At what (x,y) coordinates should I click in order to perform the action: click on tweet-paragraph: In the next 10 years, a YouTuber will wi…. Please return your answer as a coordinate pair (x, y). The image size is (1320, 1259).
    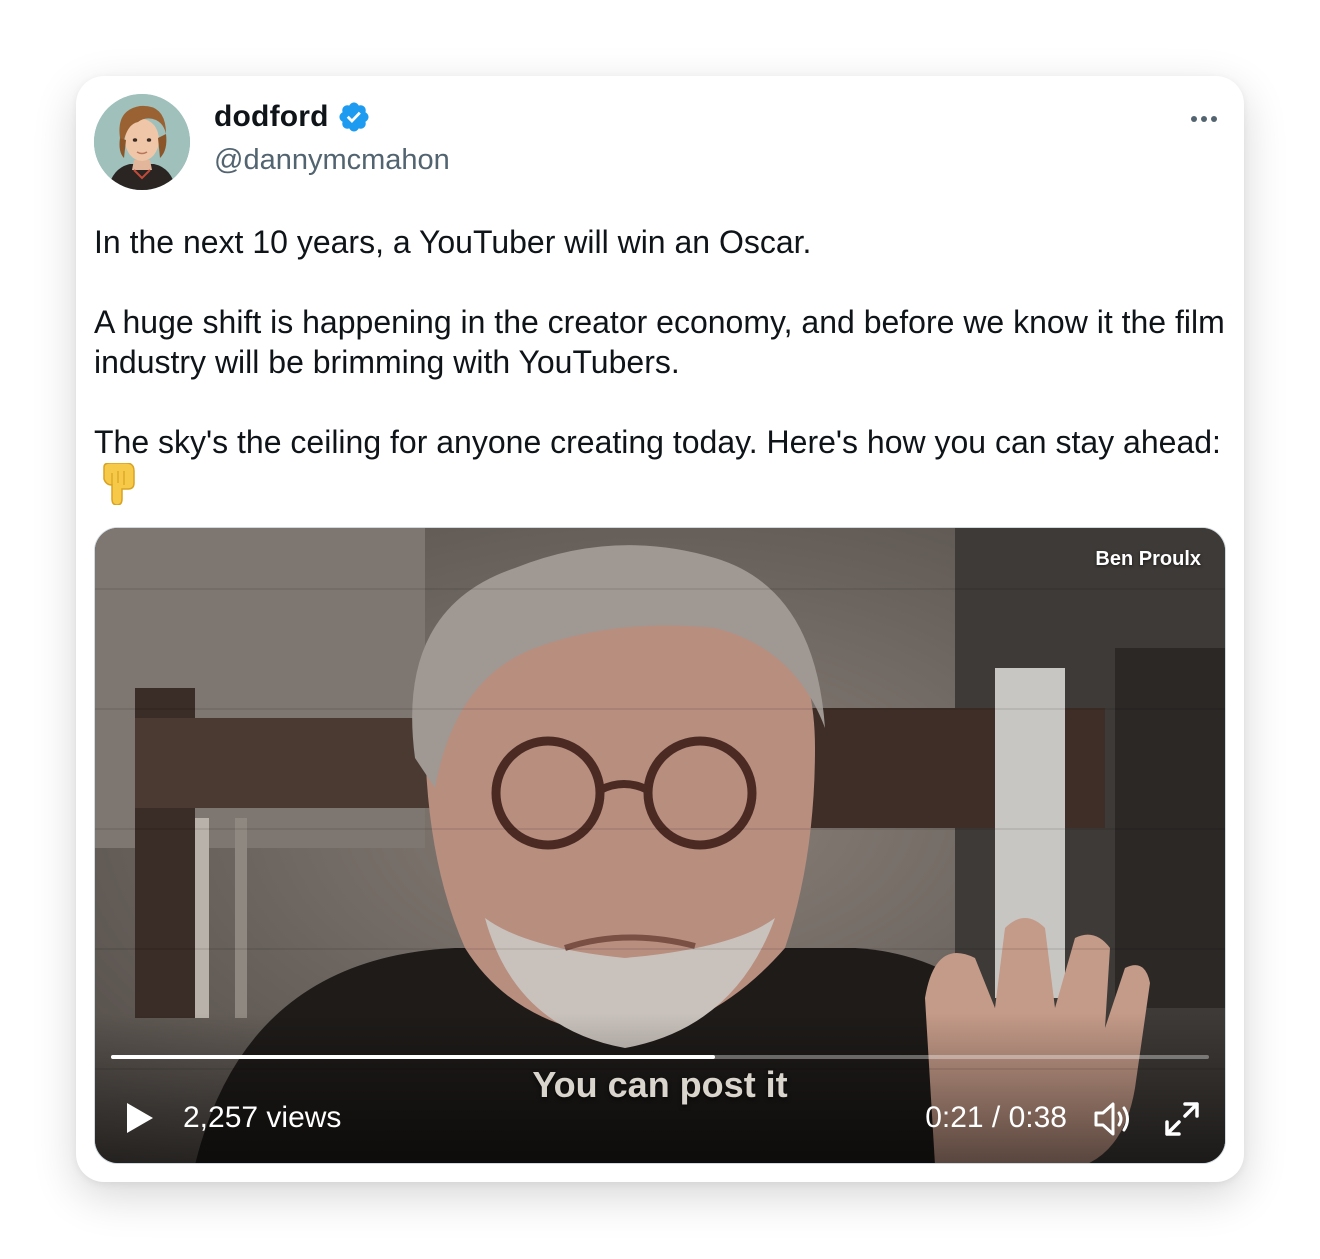
    Looking at the image, I should click on (453, 242).